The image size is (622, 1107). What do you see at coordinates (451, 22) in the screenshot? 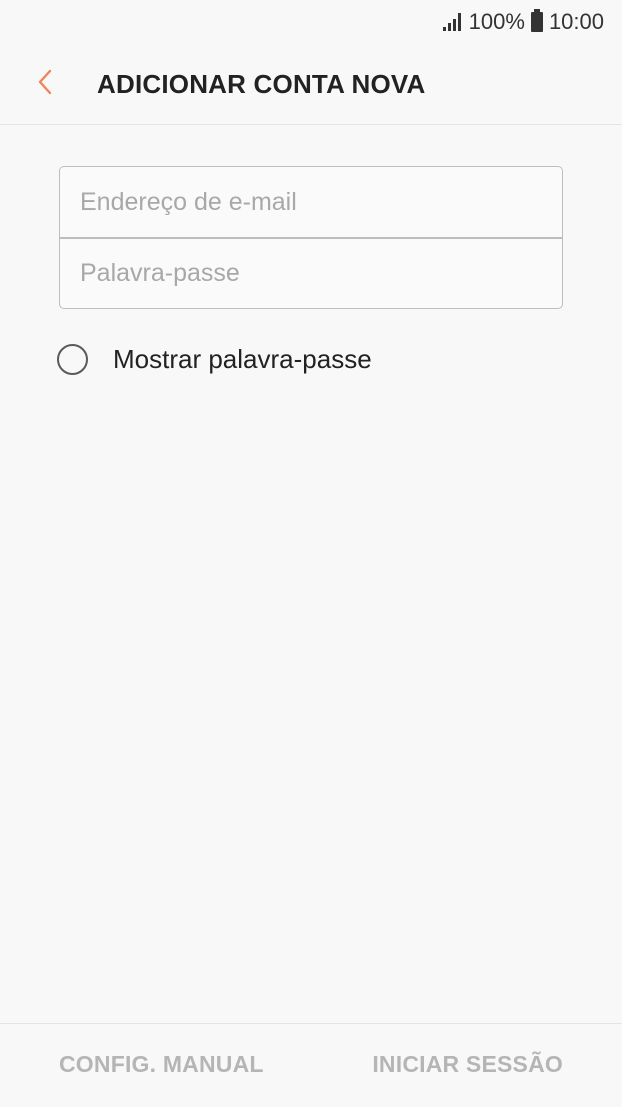
I see `signal-icon` at bounding box center [451, 22].